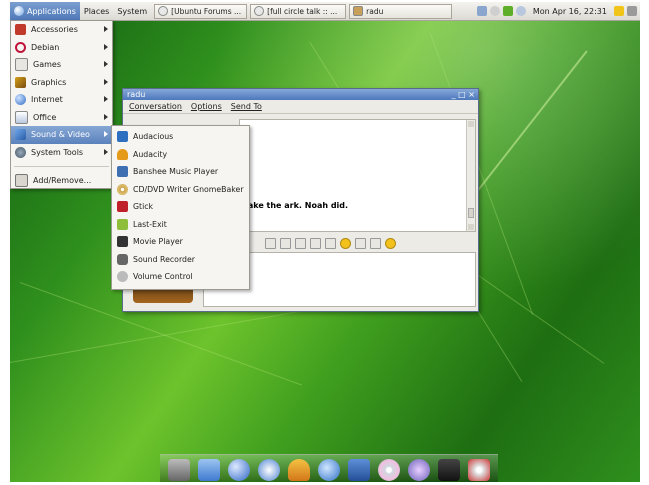 Image resolution: width=649 pixels, height=485 pixels. Describe the element at coordinates (20, 82) in the screenshot. I see `graphics-icon` at that location.